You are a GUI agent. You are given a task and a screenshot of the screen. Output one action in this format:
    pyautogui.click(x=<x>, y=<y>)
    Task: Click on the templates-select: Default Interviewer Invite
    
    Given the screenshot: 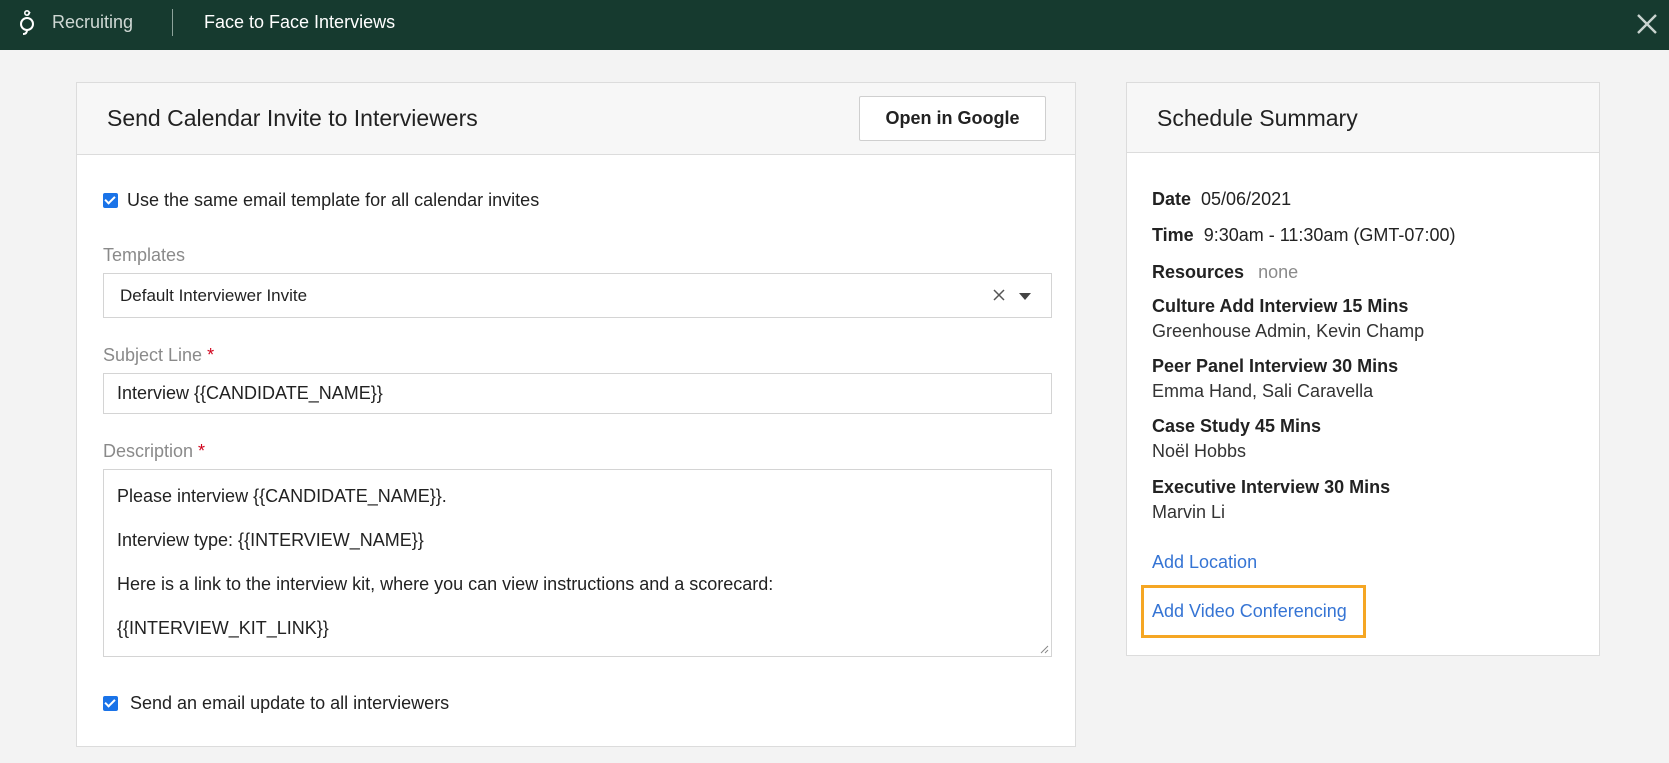 What is the action you would take?
    pyautogui.click(x=577, y=295)
    